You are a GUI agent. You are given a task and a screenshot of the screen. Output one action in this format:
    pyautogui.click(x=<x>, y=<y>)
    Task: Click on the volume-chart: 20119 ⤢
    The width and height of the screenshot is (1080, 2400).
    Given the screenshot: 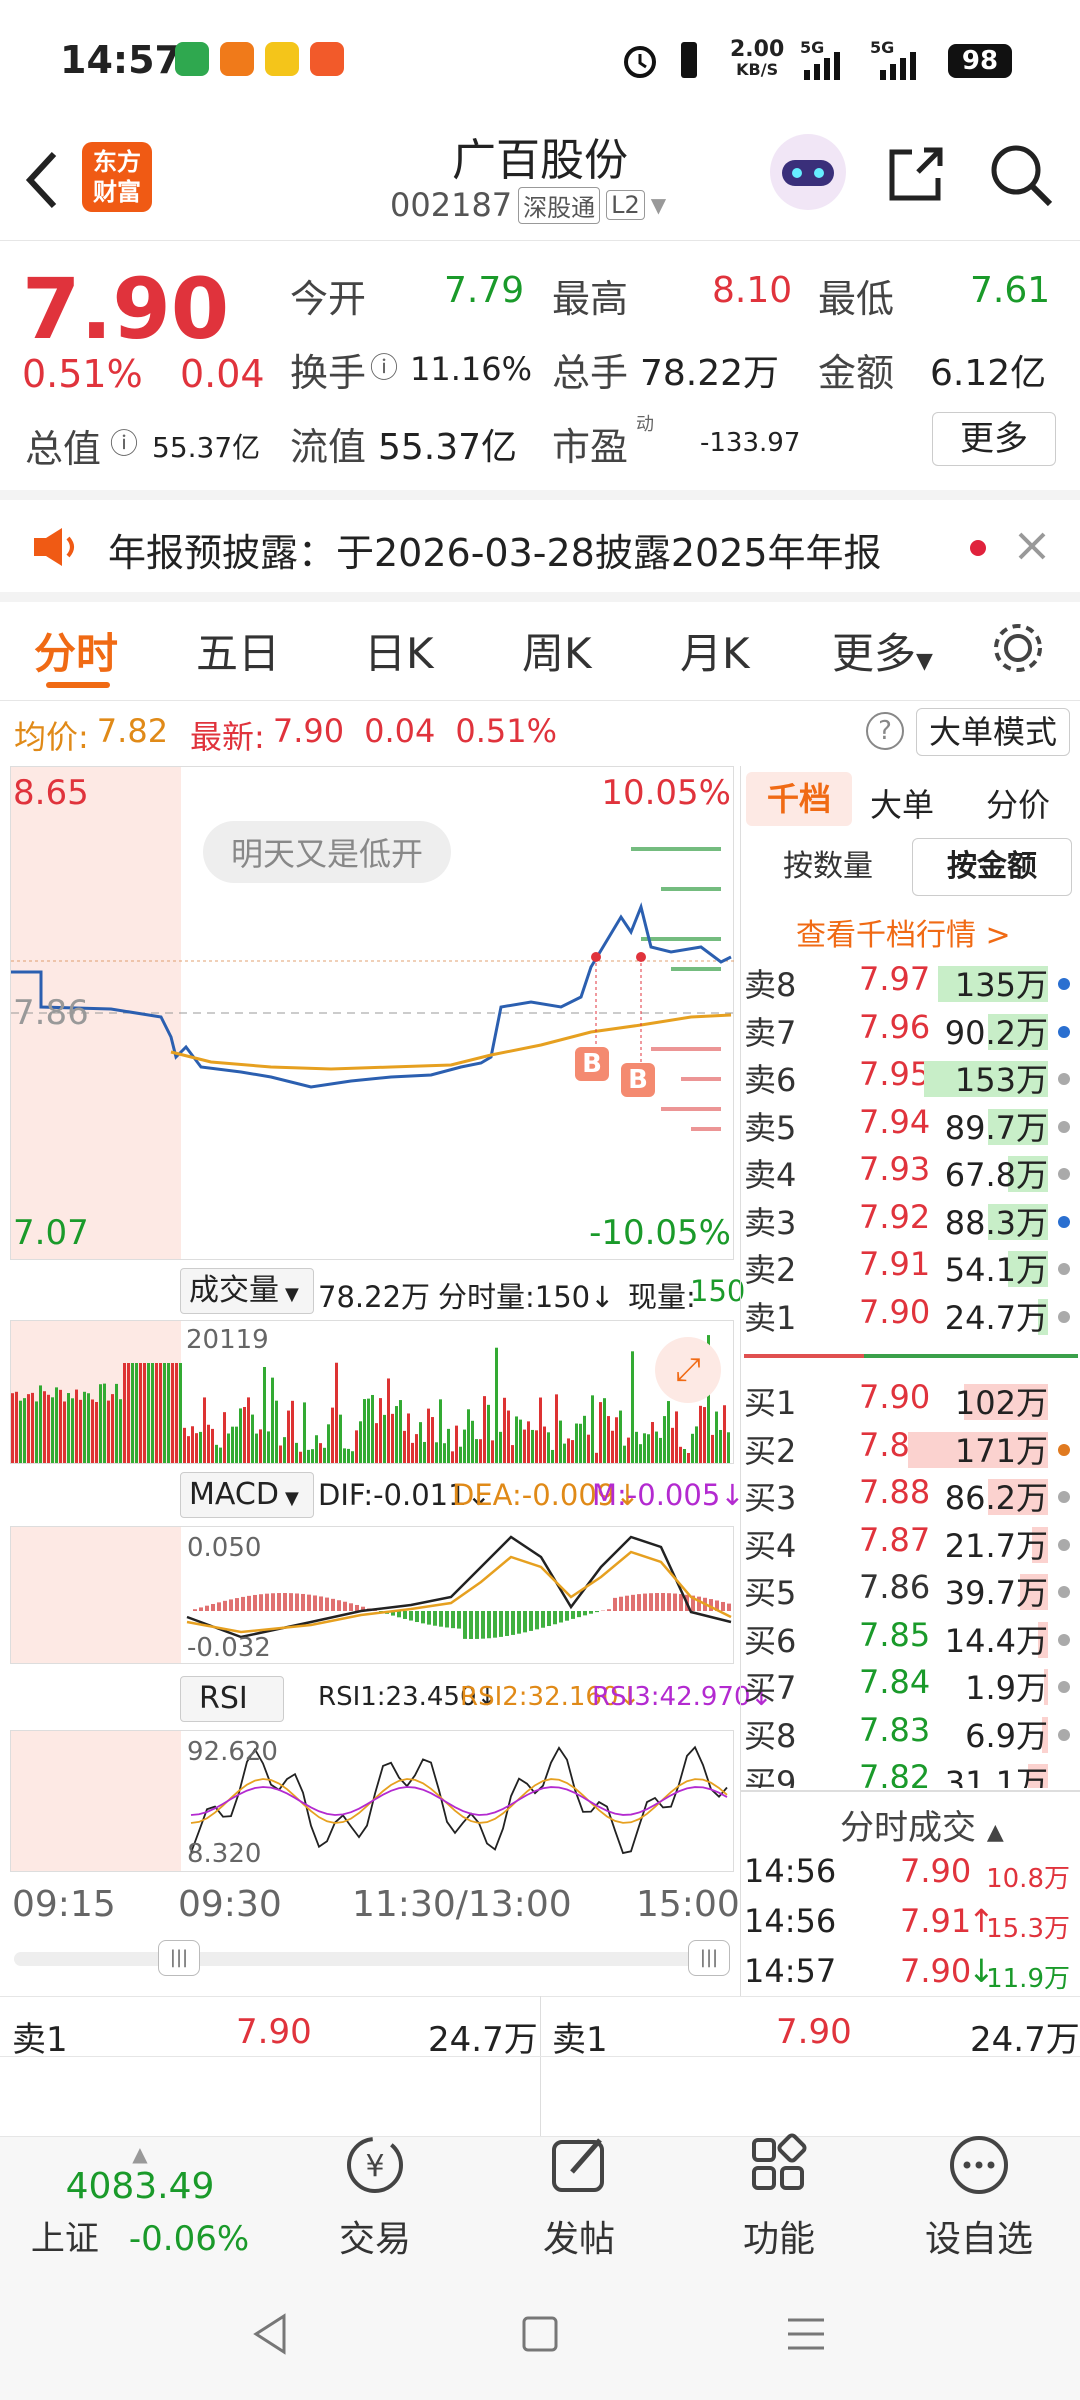 What is the action you would take?
    pyautogui.click(x=372, y=1392)
    